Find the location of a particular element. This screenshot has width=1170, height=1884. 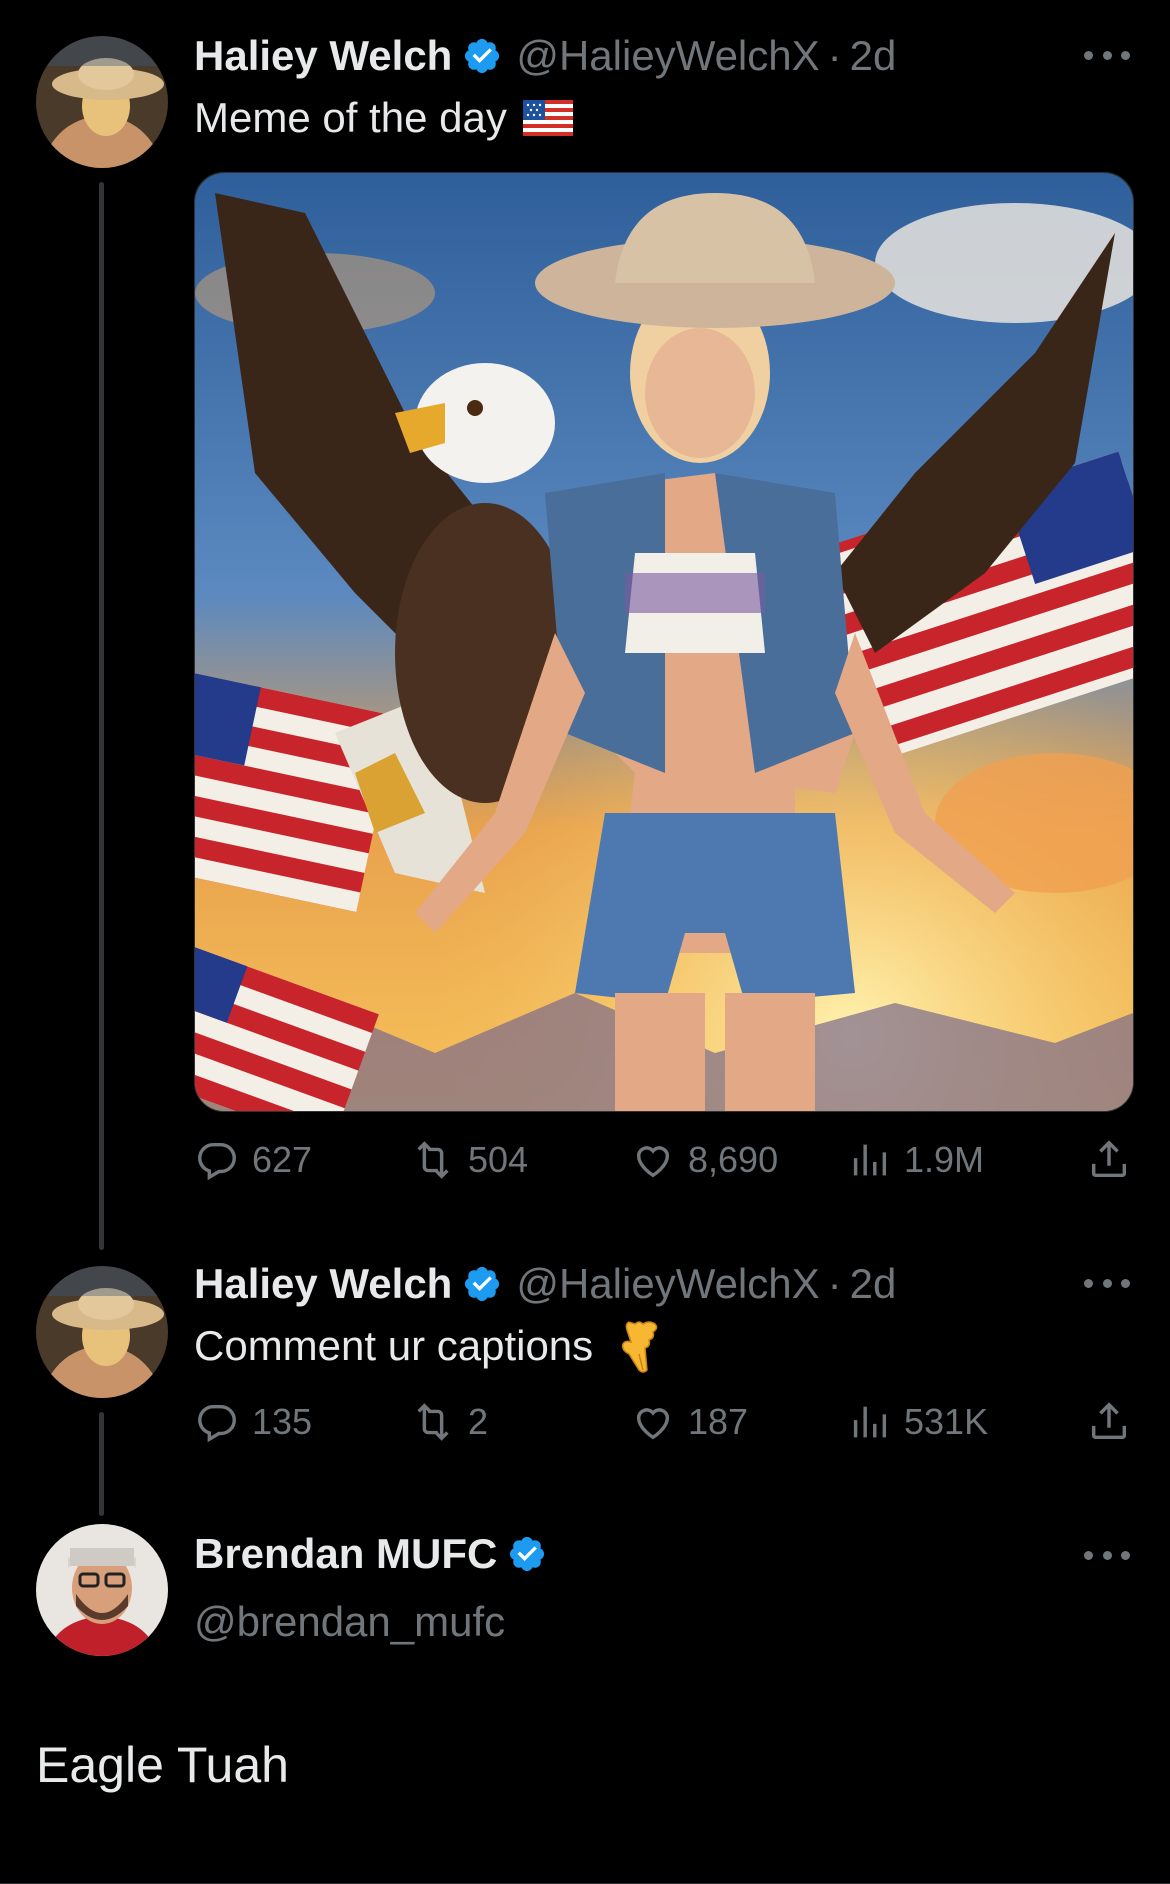

reply-author: Brendan MUFC is located at coordinates (377, 1554).